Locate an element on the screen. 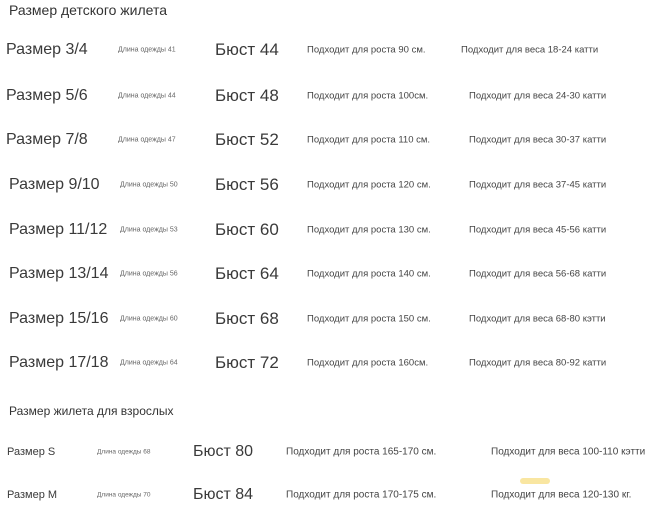 The height and width of the screenshot is (512, 657). height-fit: Подходит для роста 90 см. is located at coordinates (366, 50).